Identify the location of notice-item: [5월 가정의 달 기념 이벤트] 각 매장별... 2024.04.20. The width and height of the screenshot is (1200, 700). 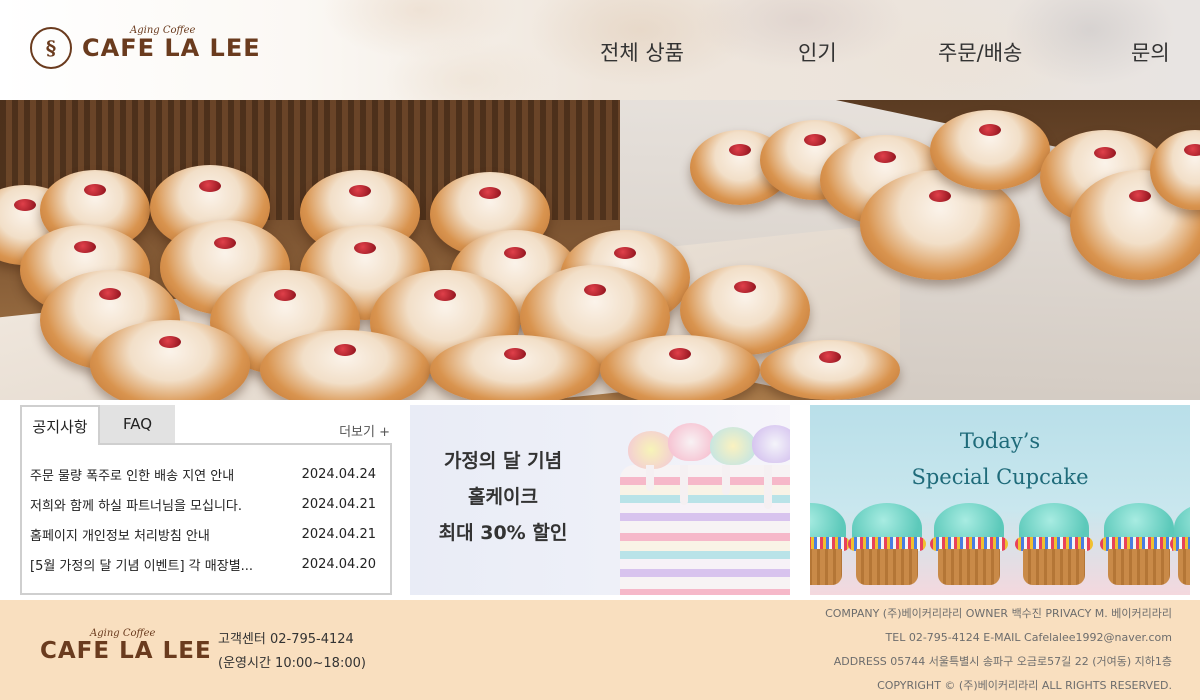
(203, 564).